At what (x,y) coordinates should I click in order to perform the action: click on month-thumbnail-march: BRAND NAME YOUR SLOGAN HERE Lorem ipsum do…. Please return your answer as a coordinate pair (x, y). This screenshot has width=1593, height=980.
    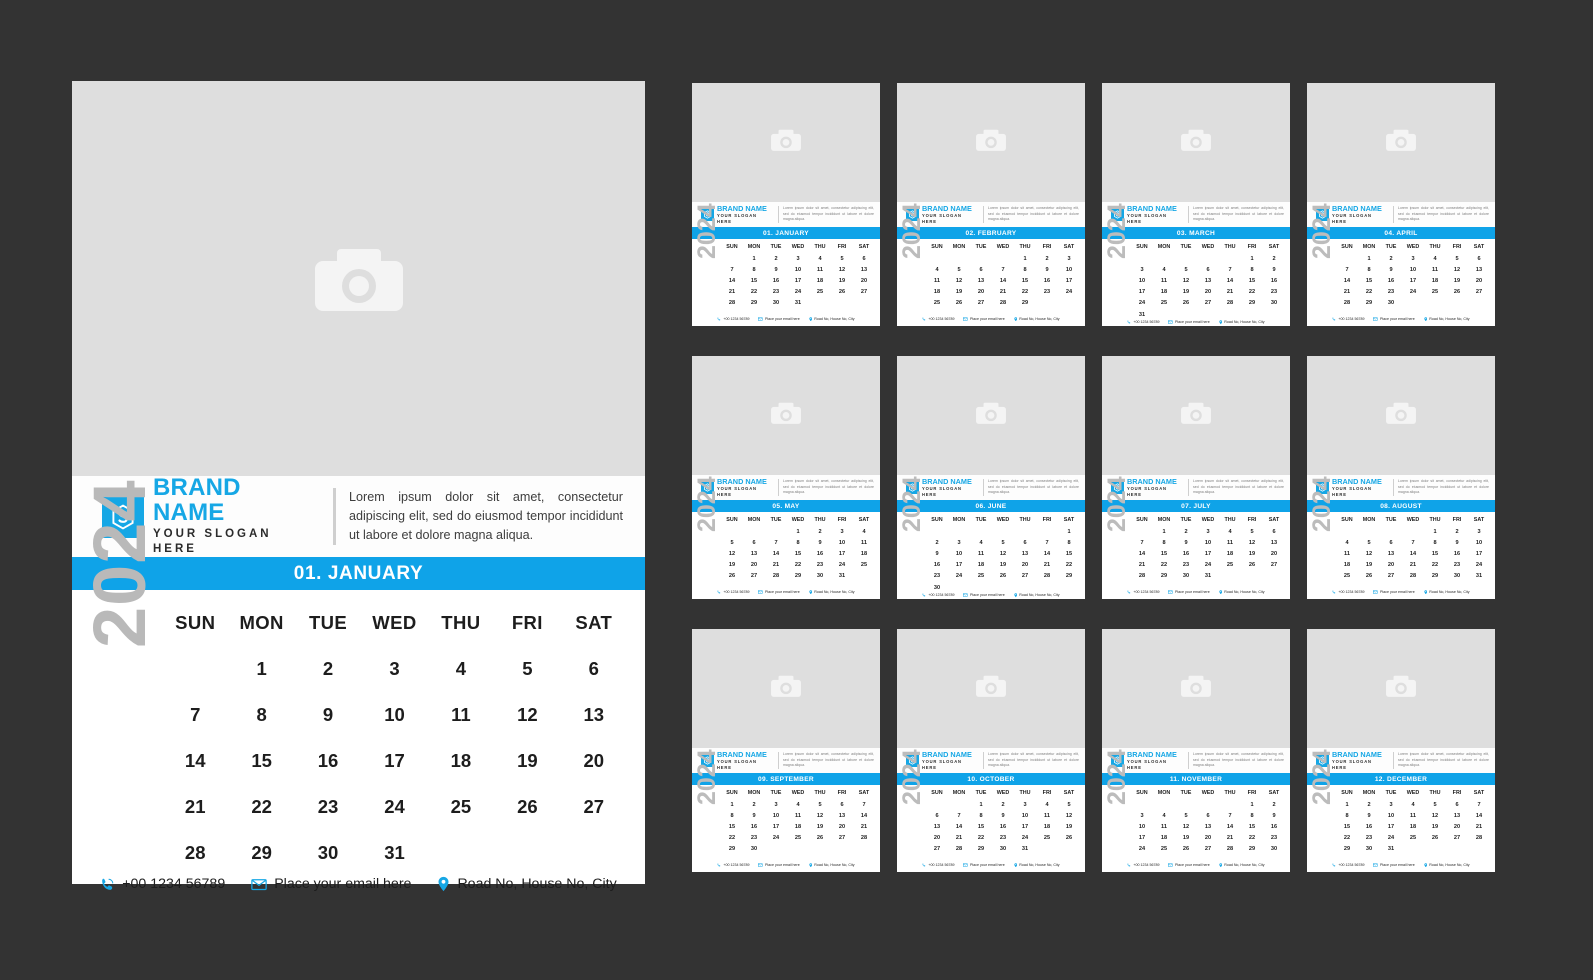
    Looking at the image, I should click on (1196, 204).